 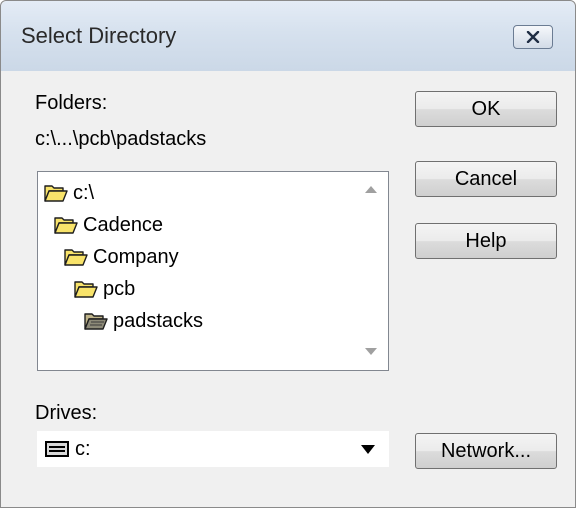 What do you see at coordinates (368, 449) in the screenshot?
I see `chevron-down-icon` at bounding box center [368, 449].